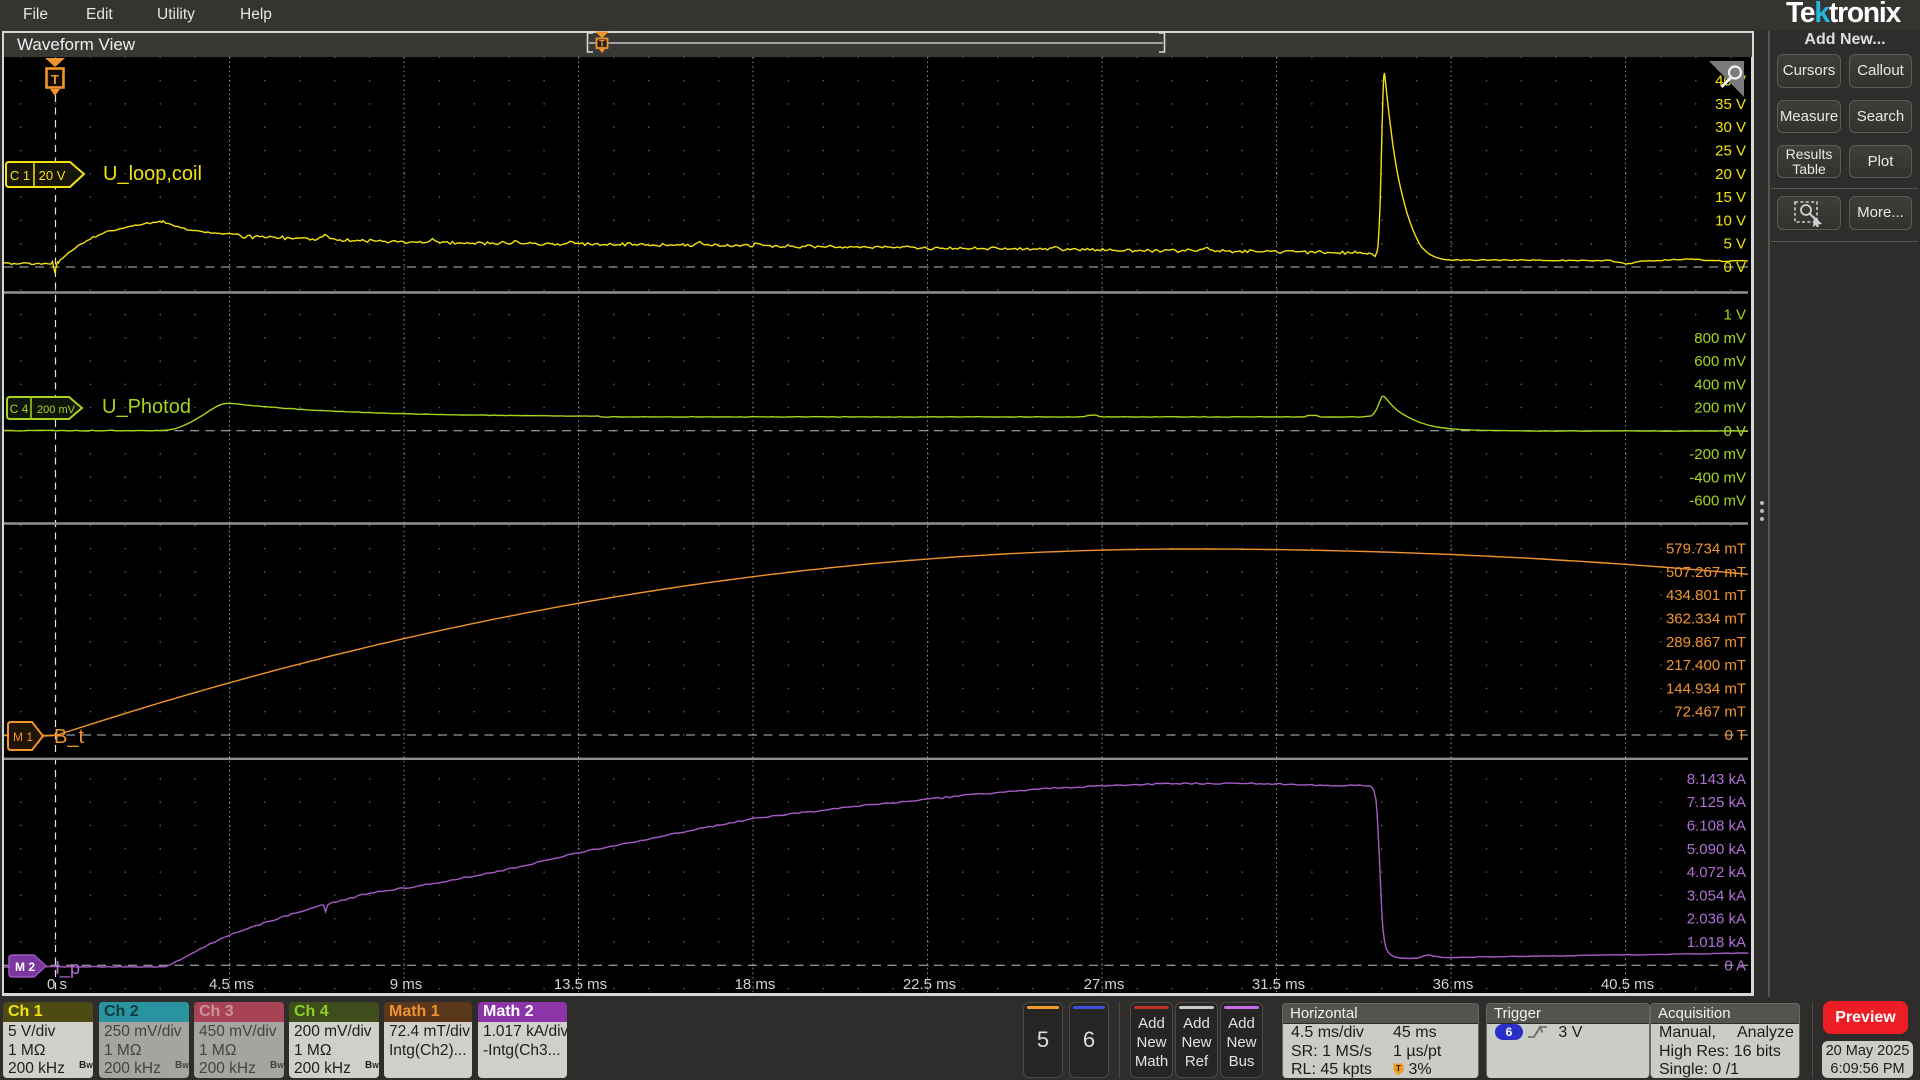  I want to click on svg-text: 3.054 kA, so click(1716, 895).